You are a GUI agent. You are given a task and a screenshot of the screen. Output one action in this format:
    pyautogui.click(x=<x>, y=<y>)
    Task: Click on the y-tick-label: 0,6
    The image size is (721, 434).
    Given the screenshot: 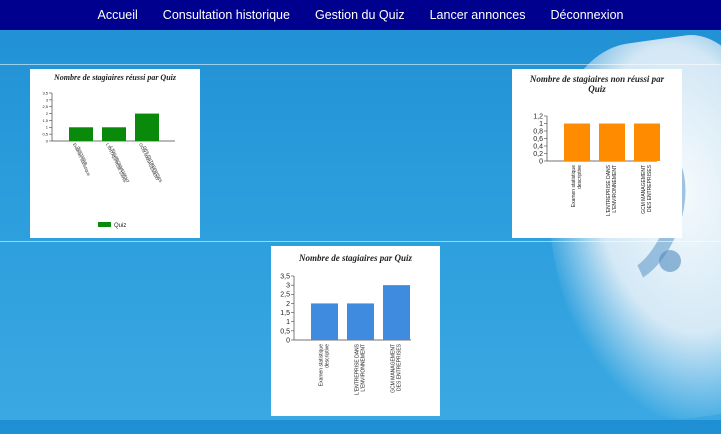 What is the action you would take?
    pyautogui.click(x=538, y=139)
    